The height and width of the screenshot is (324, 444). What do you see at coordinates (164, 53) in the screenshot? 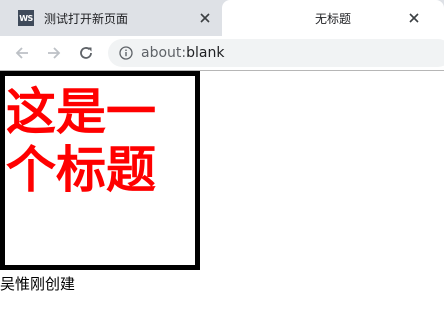
I see `url-scheme: about:` at bounding box center [164, 53].